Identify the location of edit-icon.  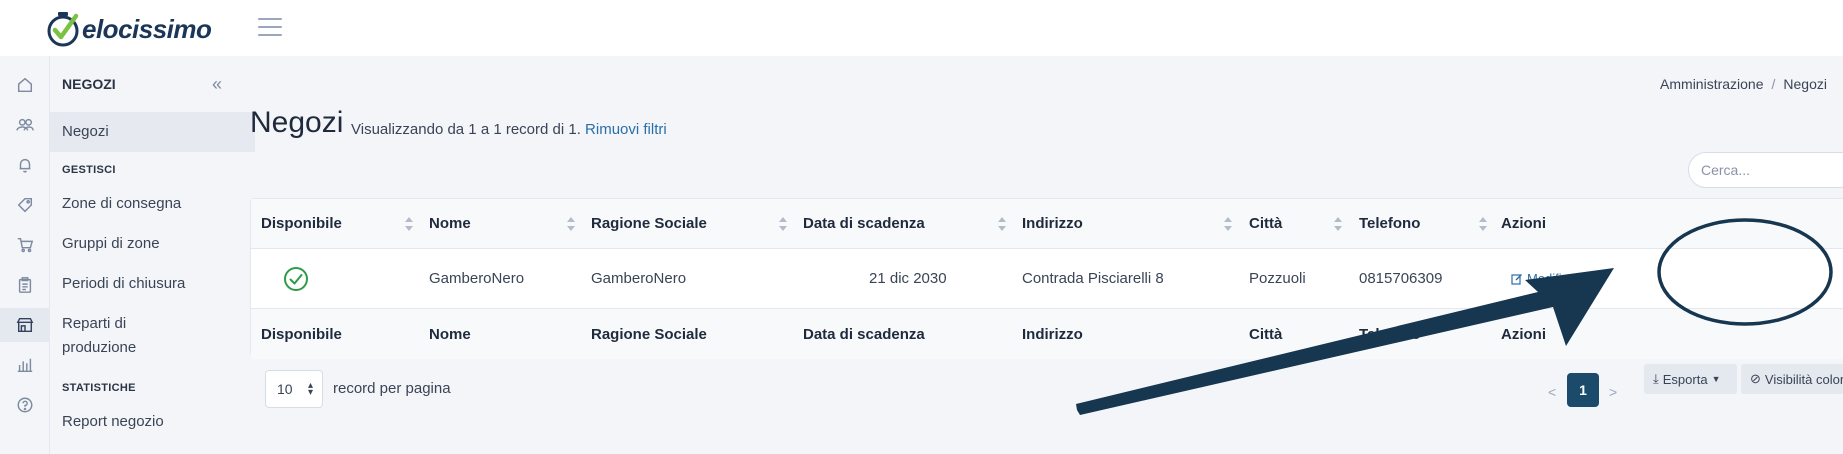
(1516, 279).